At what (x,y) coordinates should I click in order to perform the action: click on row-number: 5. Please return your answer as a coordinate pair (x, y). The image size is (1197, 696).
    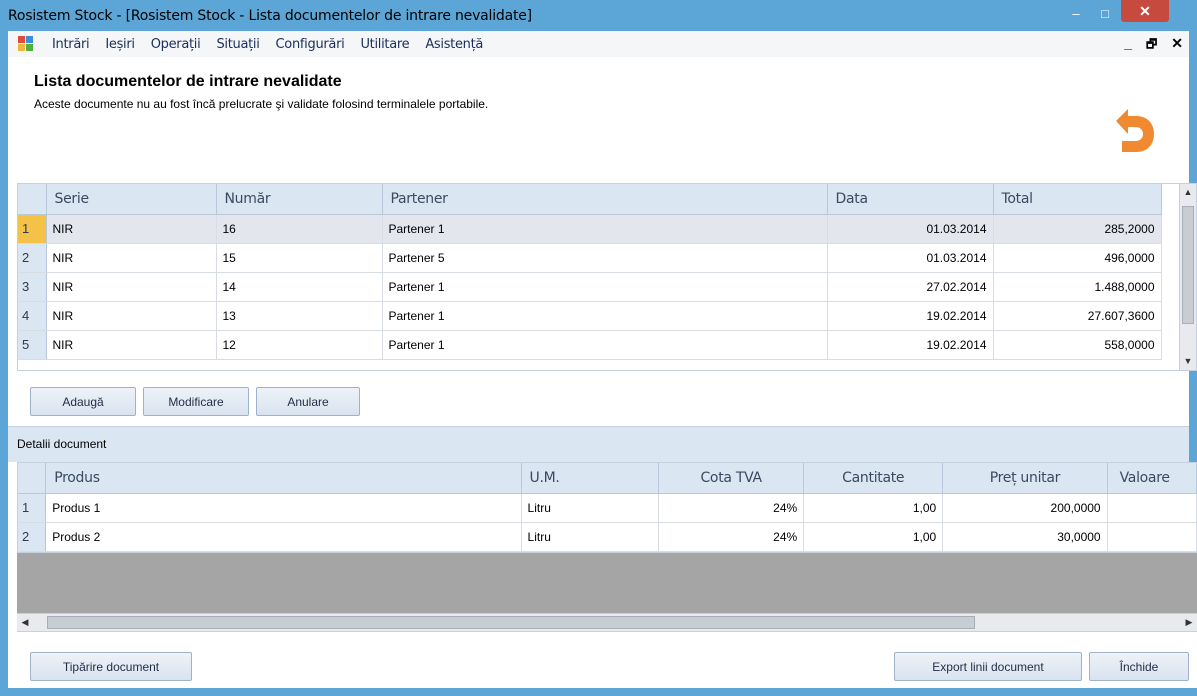
    Looking at the image, I should click on (32, 345).